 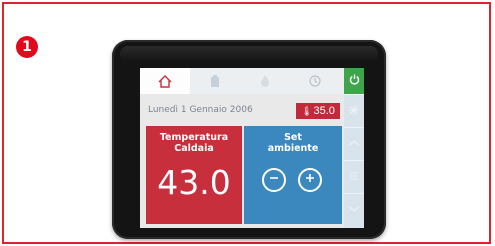 I want to click on increase-setpoint-button, so click(x=310, y=180).